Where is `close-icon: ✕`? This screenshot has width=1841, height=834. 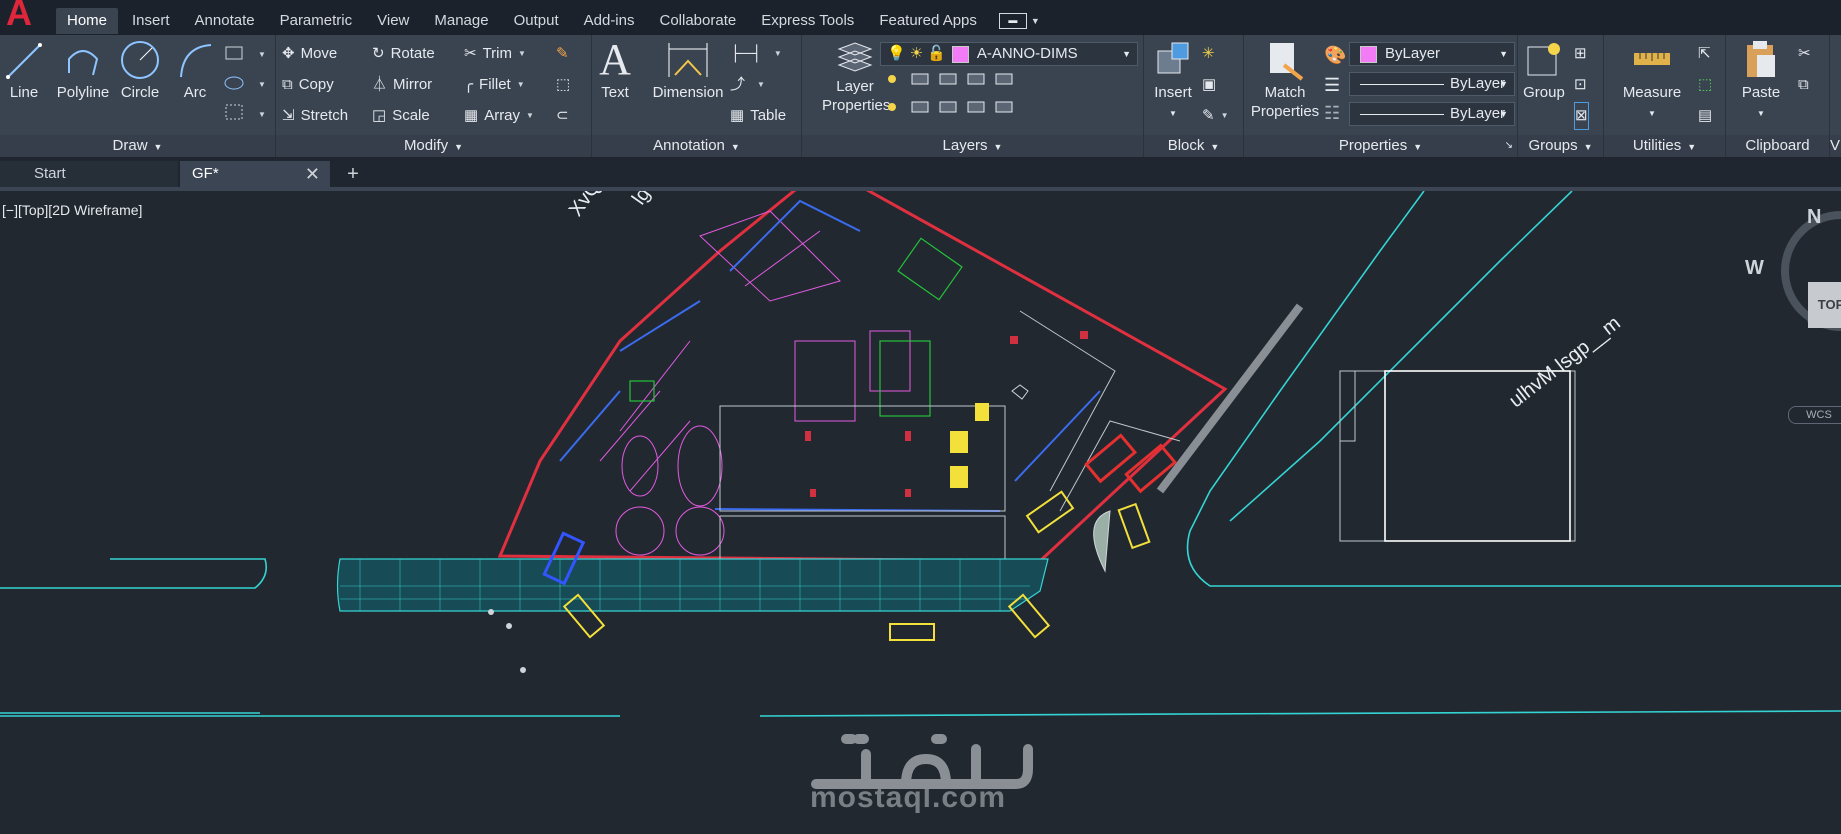 close-icon: ✕ is located at coordinates (312, 174).